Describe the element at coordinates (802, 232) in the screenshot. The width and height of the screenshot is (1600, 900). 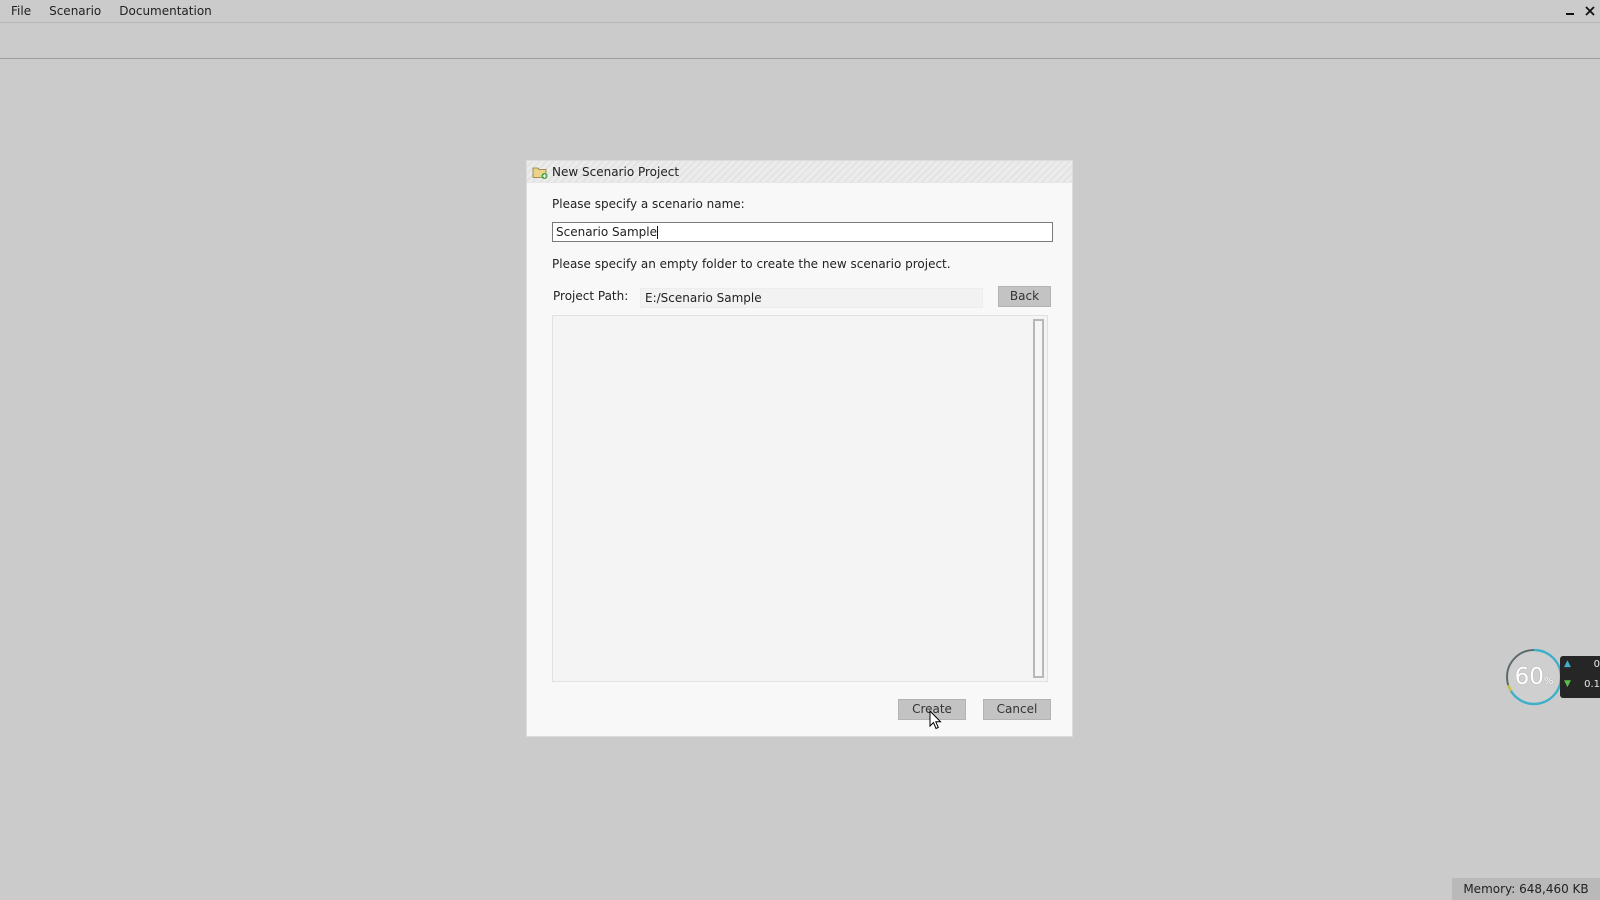
I see `scenario-name-input: Scenario Sample` at that location.